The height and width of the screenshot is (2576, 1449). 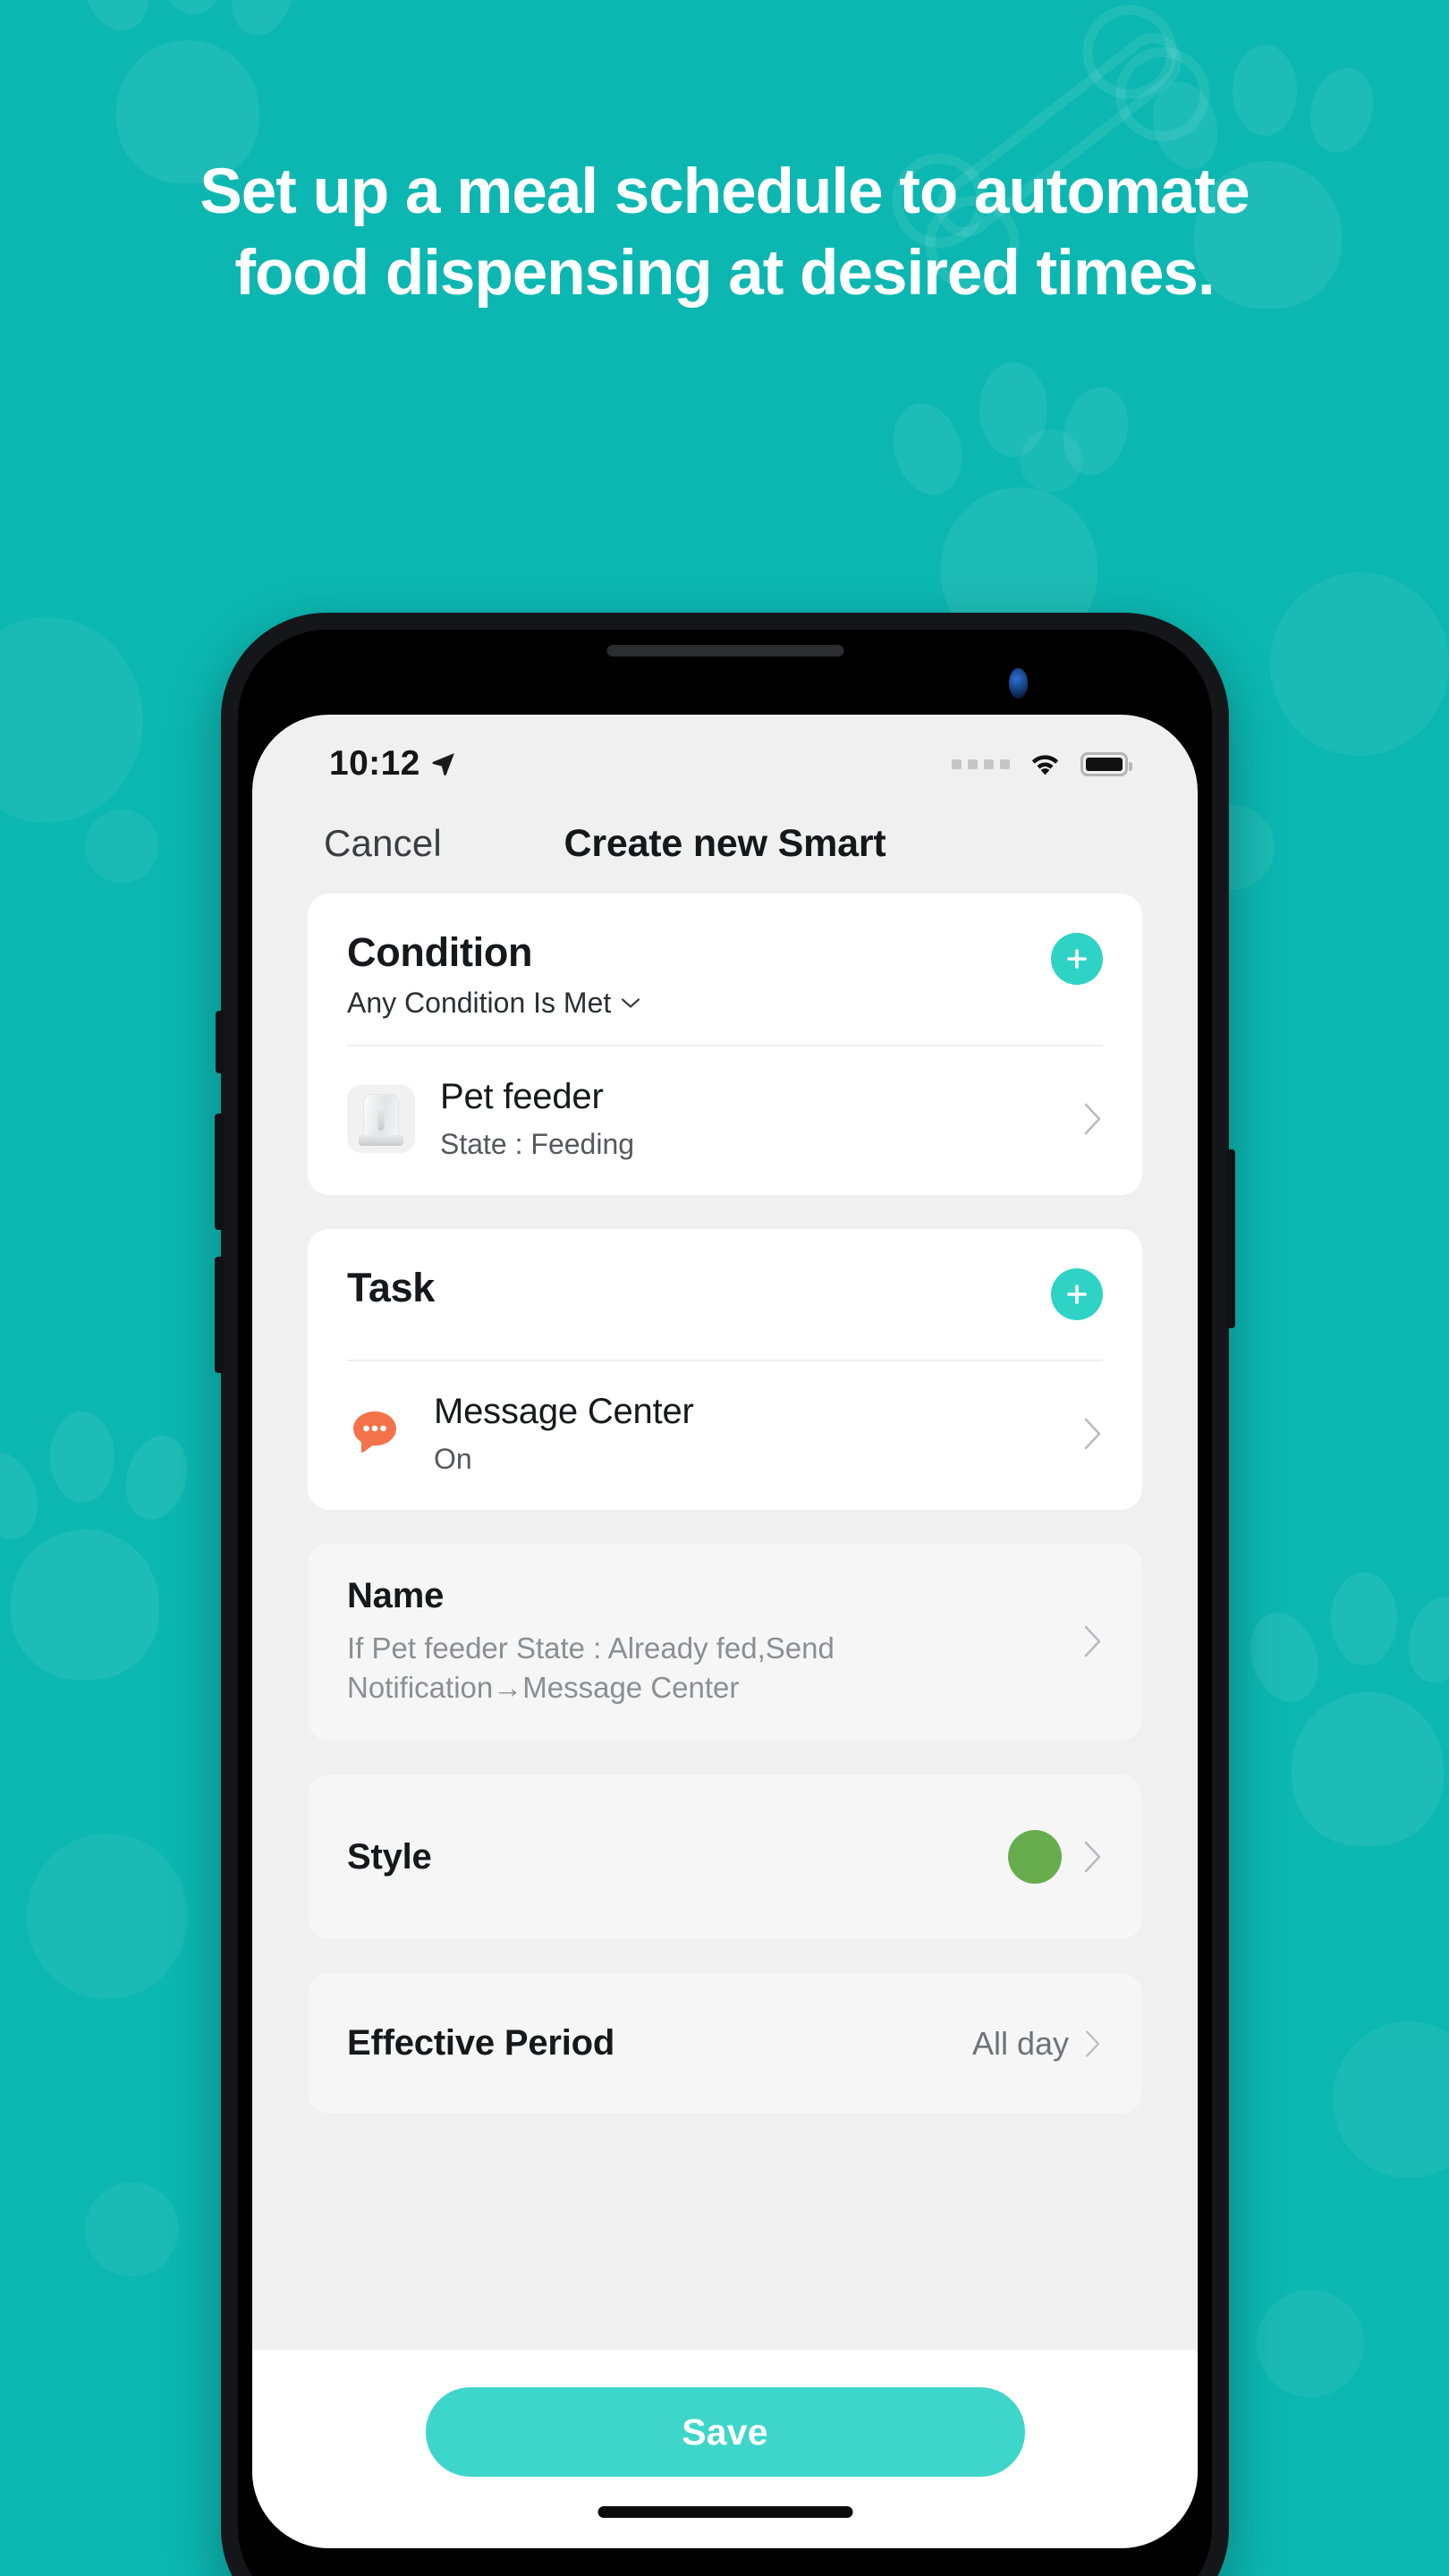 I want to click on home-indicator, so click(x=724, y=2512).